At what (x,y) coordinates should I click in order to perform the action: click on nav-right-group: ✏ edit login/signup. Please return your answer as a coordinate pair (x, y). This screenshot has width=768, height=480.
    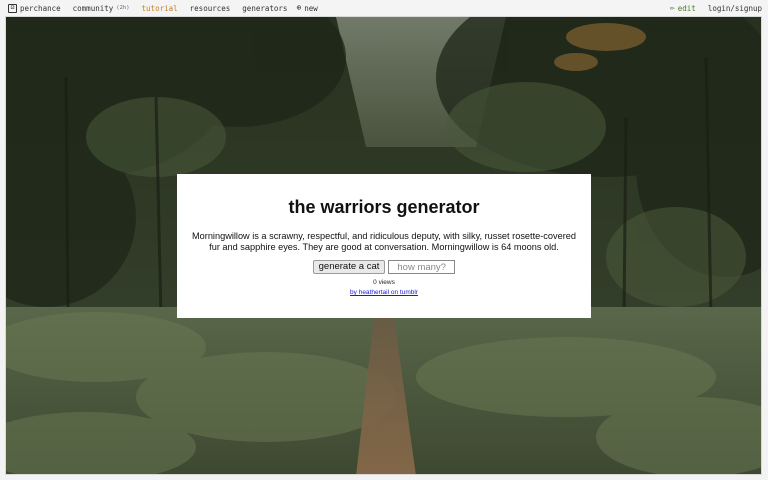
    Looking at the image, I should click on (716, 8).